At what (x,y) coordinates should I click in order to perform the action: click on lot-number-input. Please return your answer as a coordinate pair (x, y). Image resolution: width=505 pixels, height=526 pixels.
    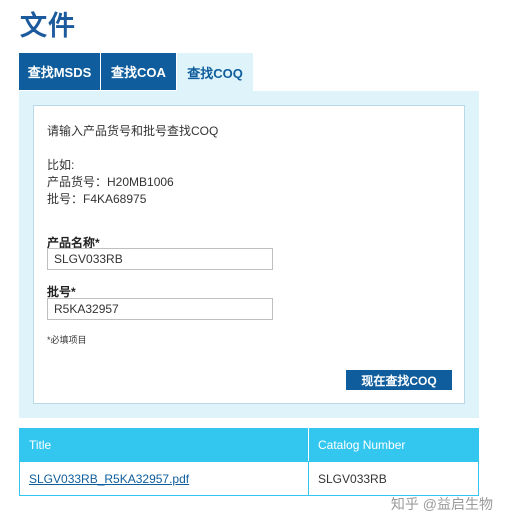
    Looking at the image, I should click on (160, 309).